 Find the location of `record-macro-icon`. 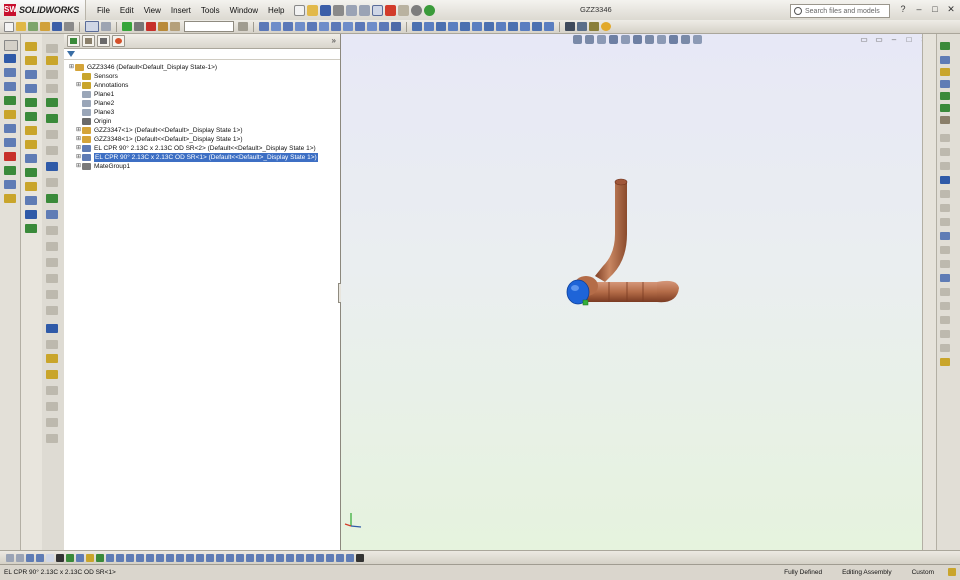

record-macro-icon is located at coordinates (151, 26).